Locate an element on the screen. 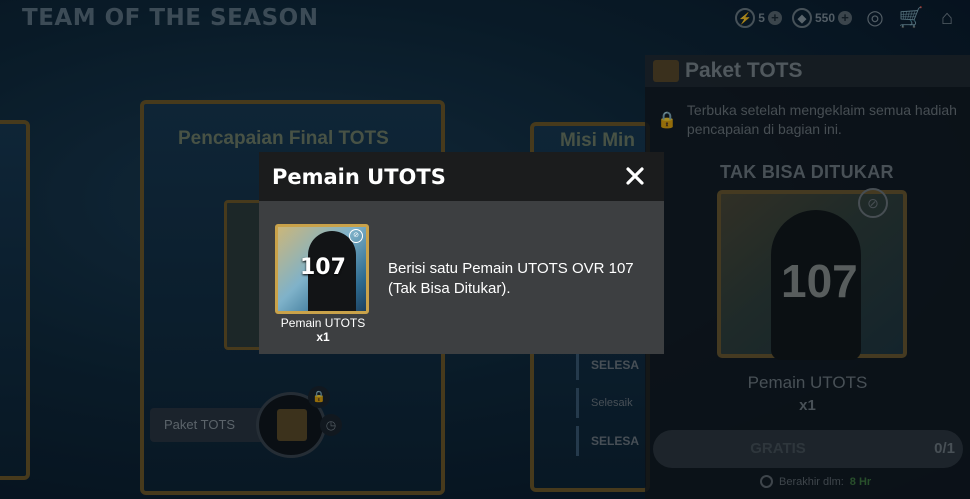 The width and height of the screenshot is (970, 499). card-ovr: 107 is located at coordinates (323, 267).